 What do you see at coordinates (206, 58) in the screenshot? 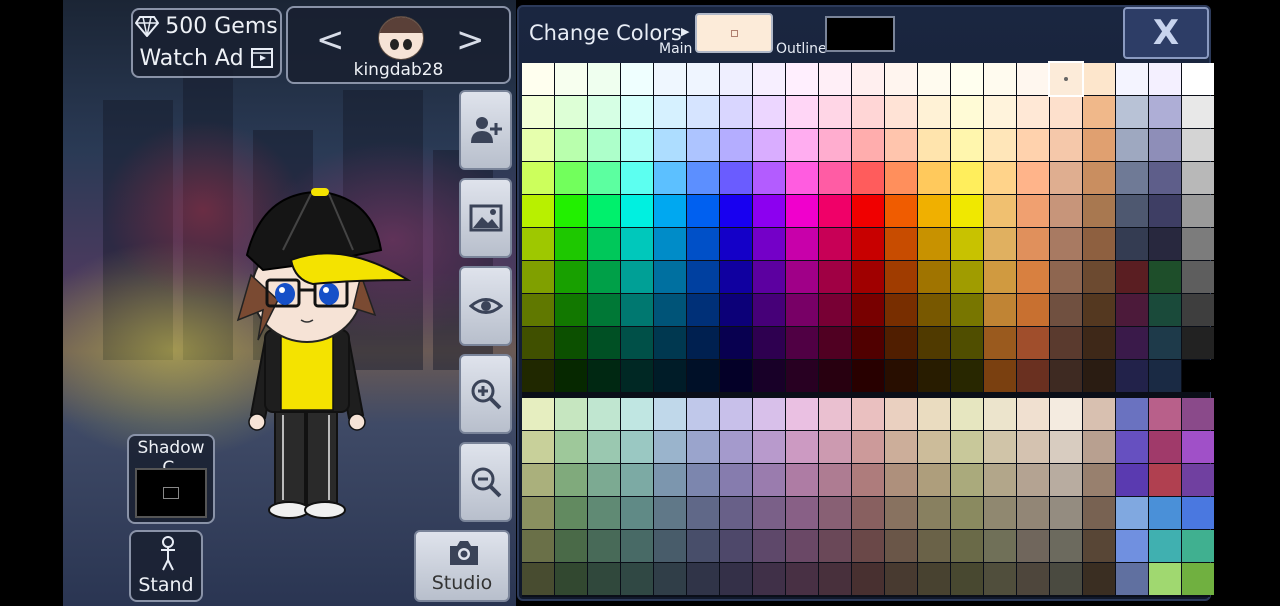
I see `watch-ad-button: Watch Ad` at bounding box center [206, 58].